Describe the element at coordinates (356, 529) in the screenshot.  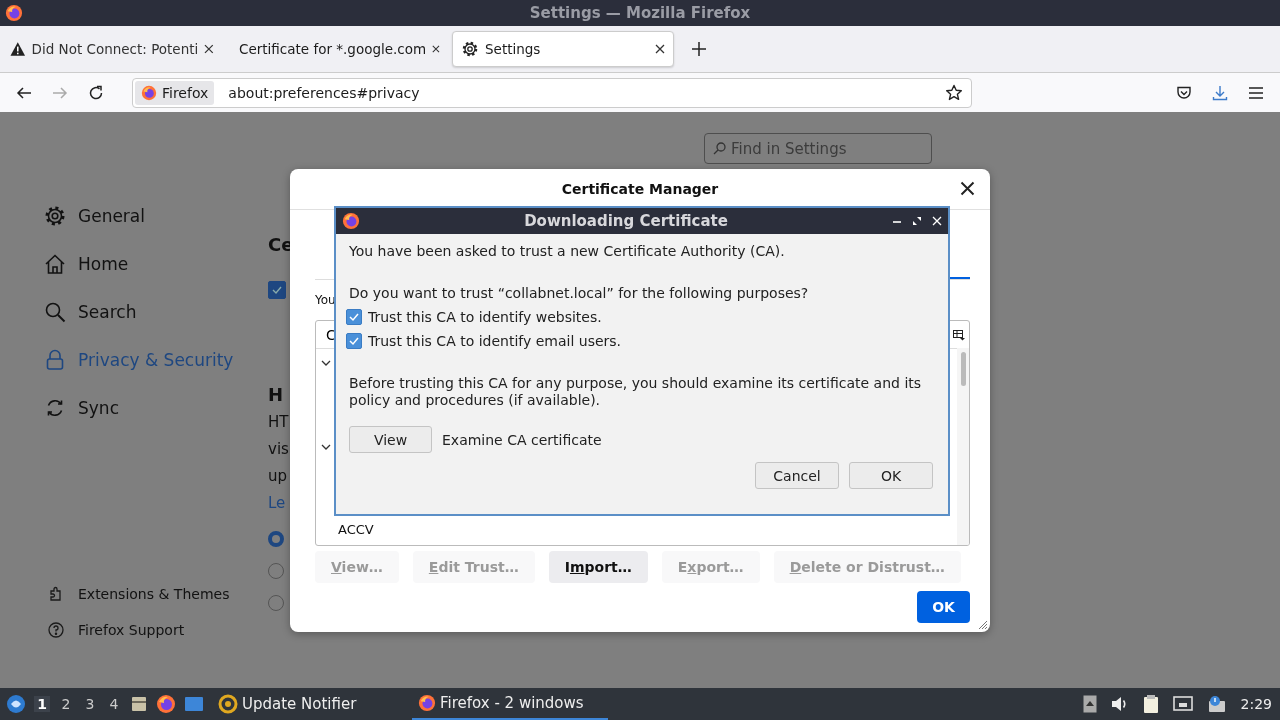
I see `tree-row-label: ACCV` at that location.